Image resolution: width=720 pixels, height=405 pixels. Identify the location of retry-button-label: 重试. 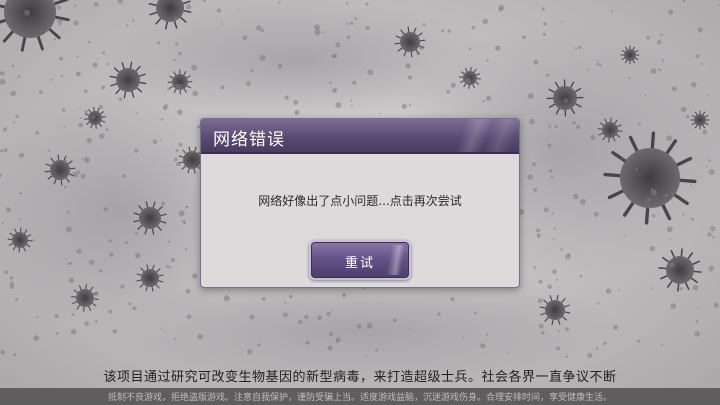
(359, 263).